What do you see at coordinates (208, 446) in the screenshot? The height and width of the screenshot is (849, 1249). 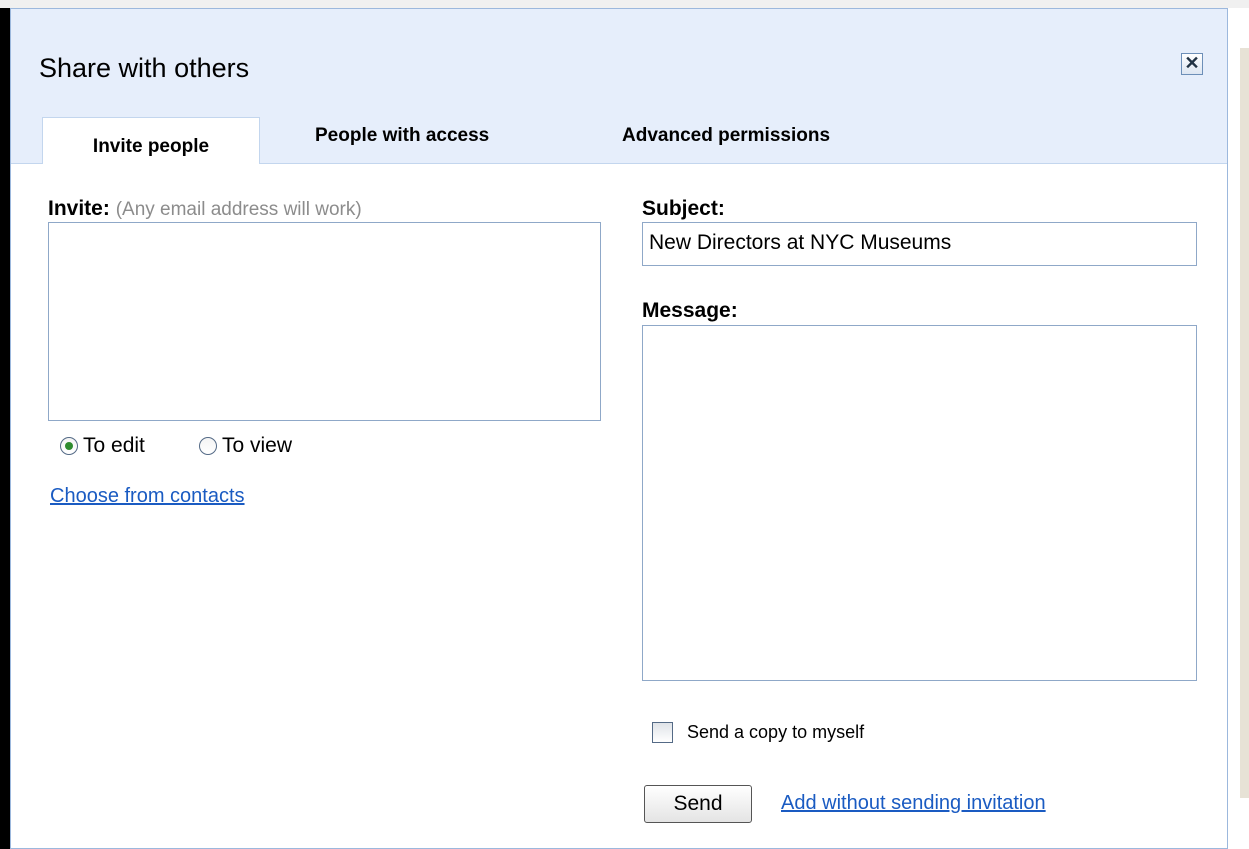 I see `radio-unchecked-icon` at bounding box center [208, 446].